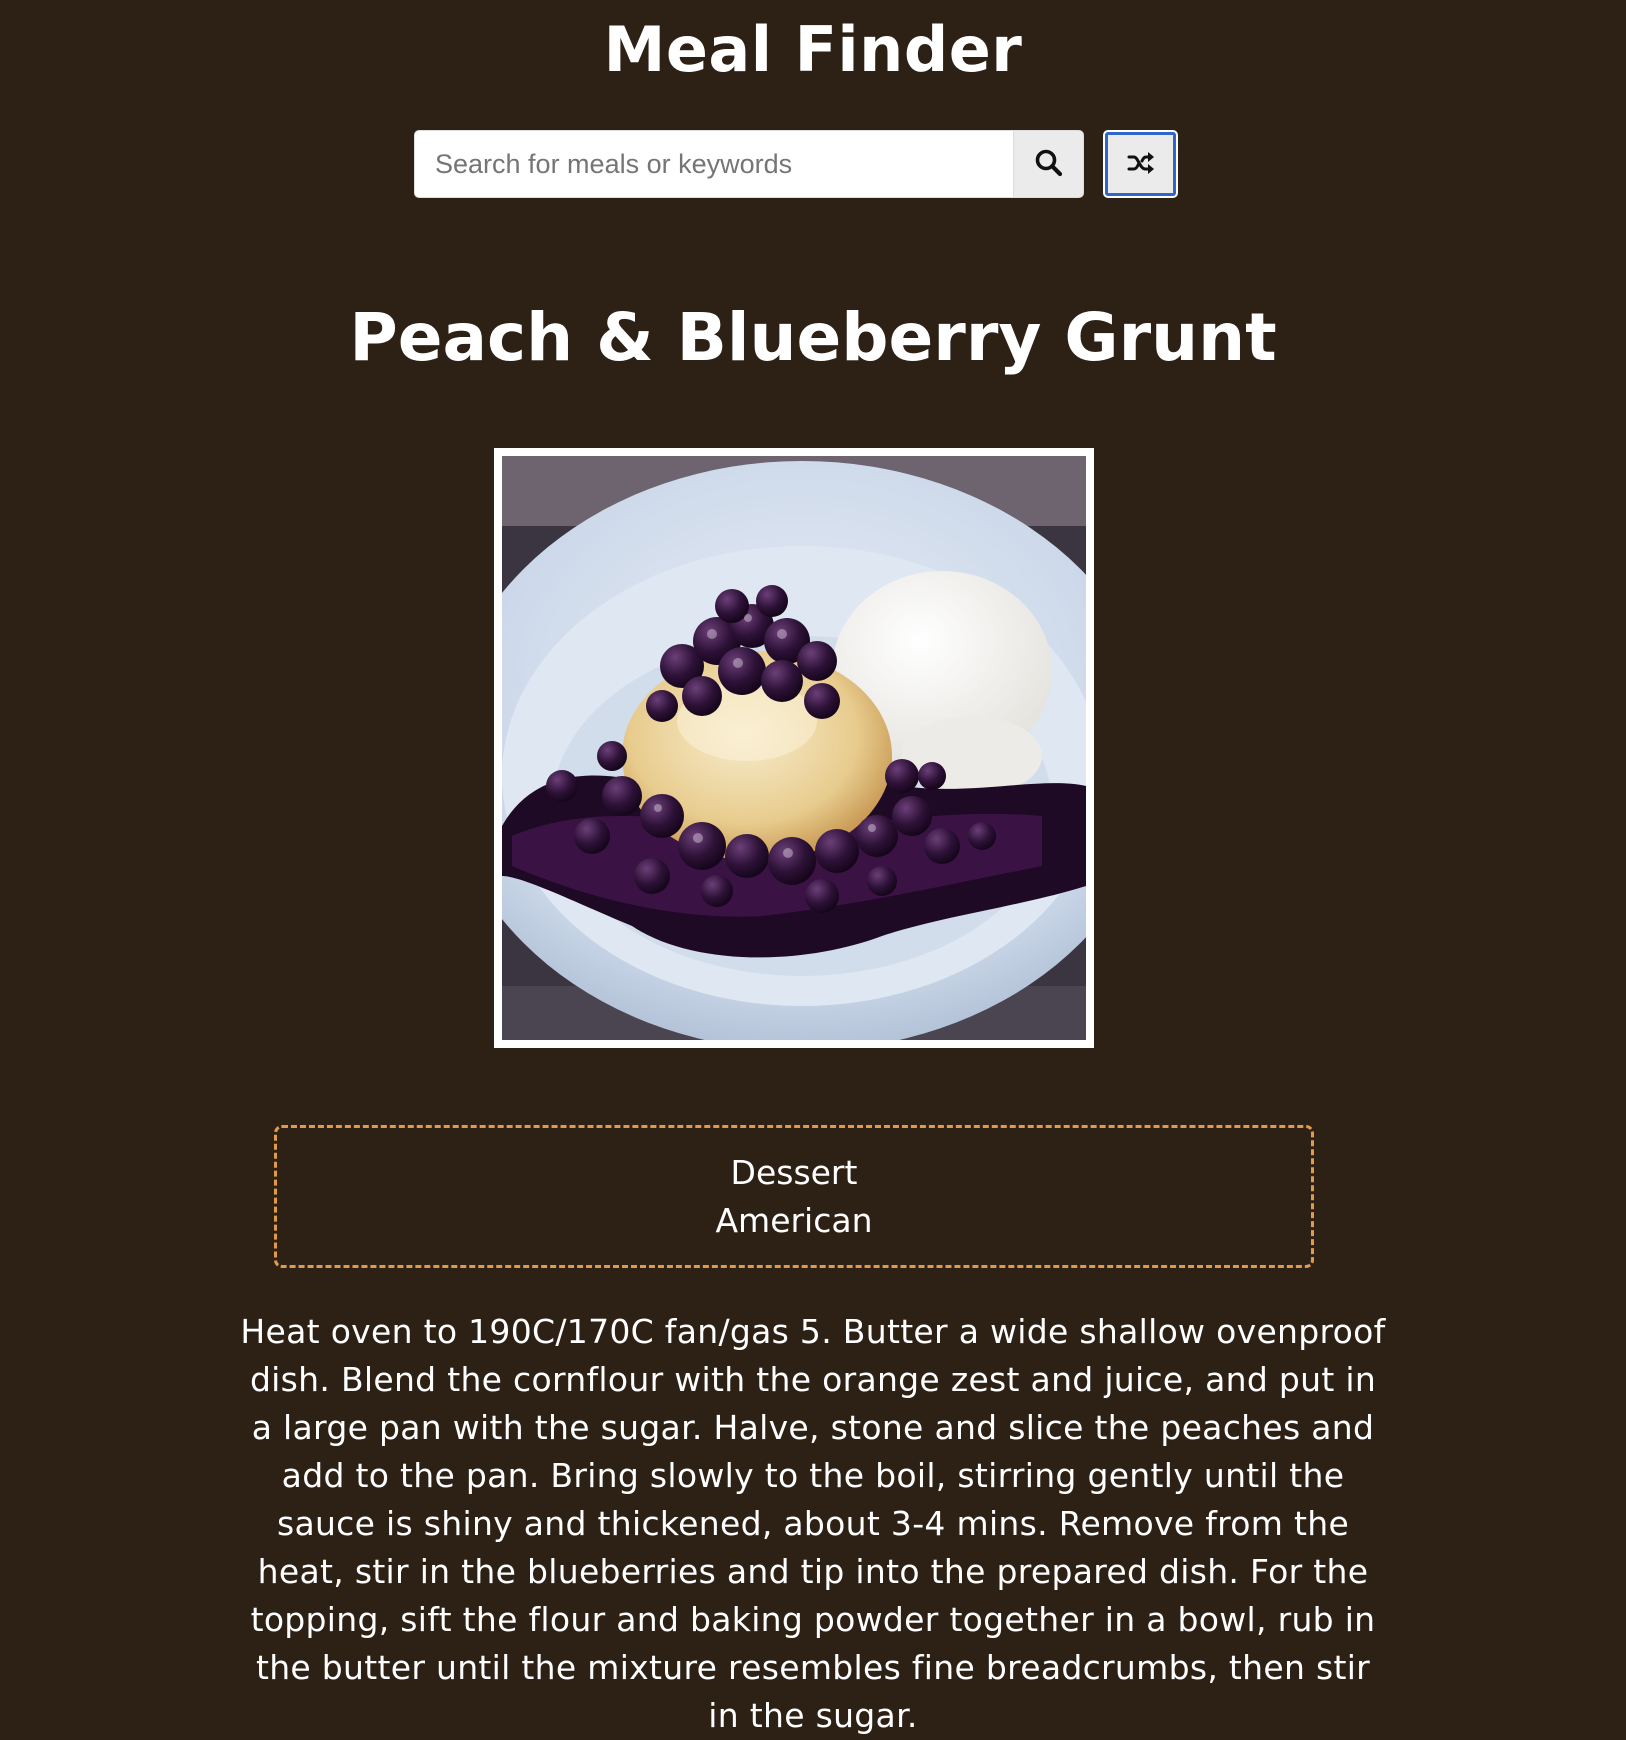 Image resolution: width=1626 pixels, height=1740 pixels. I want to click on meal-info-box: Dessert American, so click(794, 1196).